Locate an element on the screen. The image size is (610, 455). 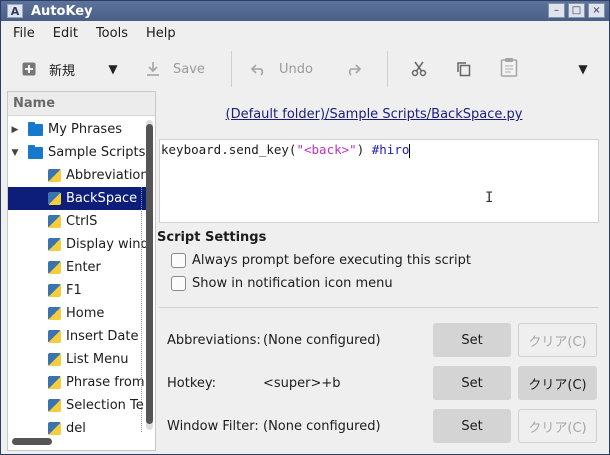
settings-divider is located at coordinates (379, 307).